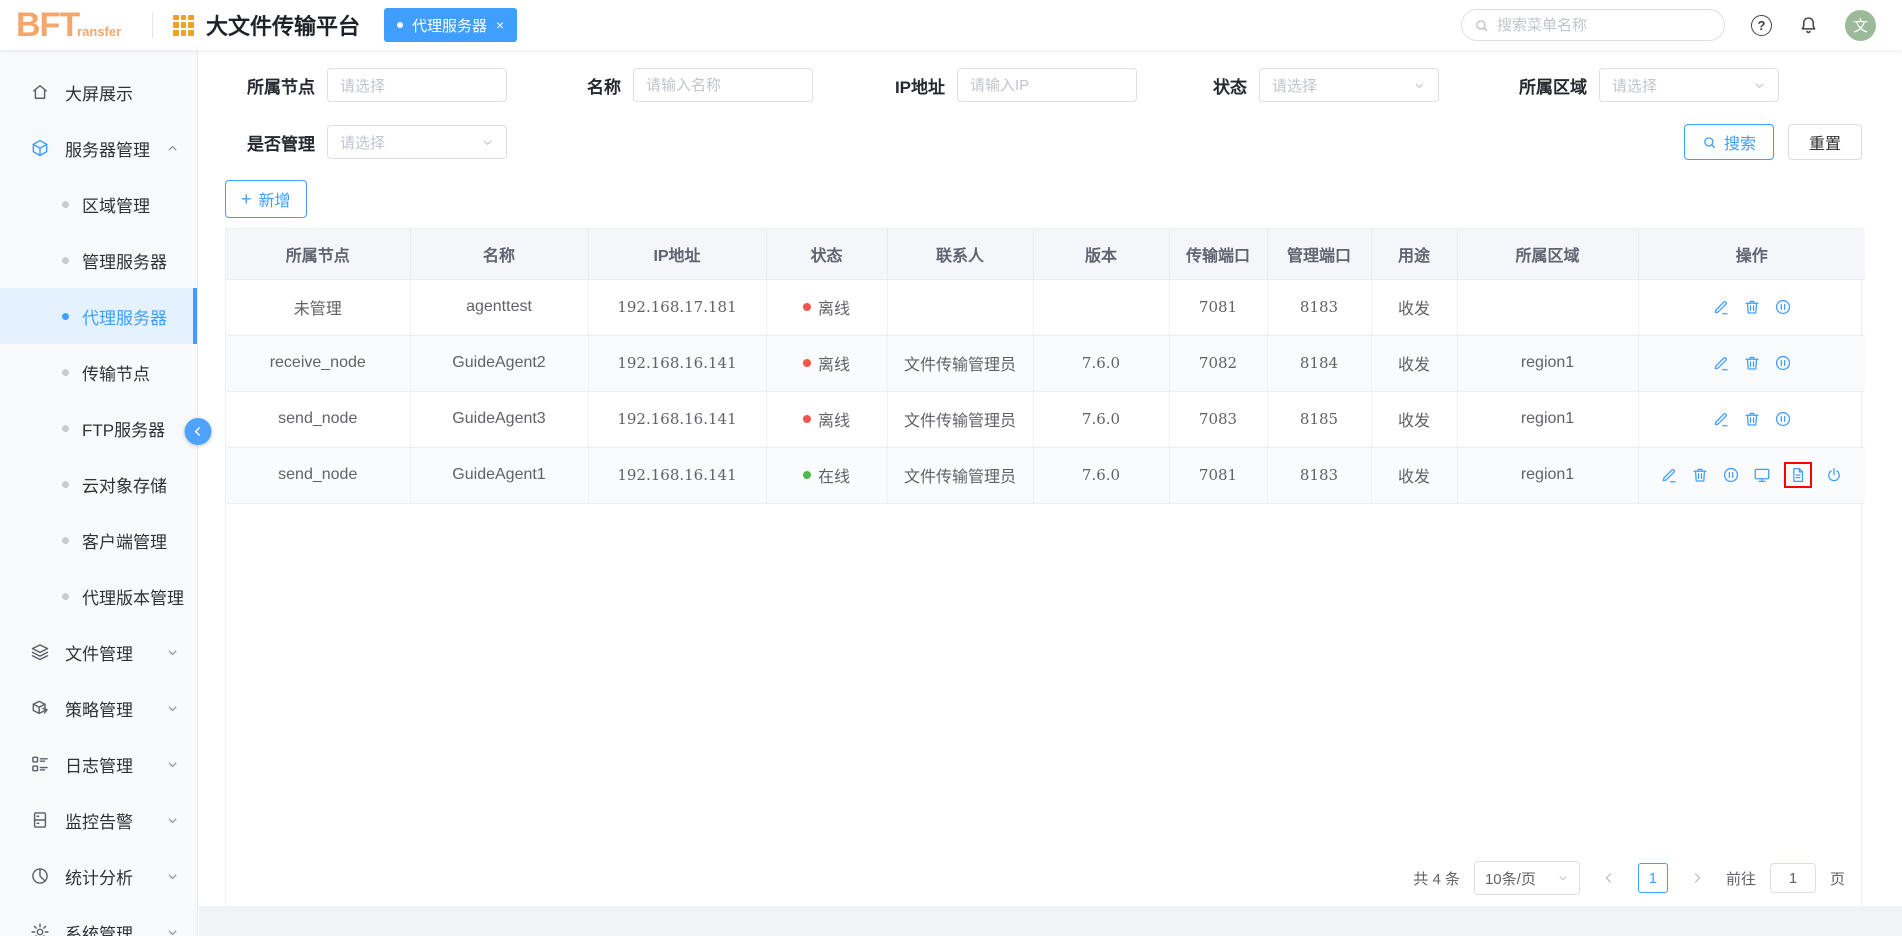  I want to click on menu-search-box, so click(1593, 25).